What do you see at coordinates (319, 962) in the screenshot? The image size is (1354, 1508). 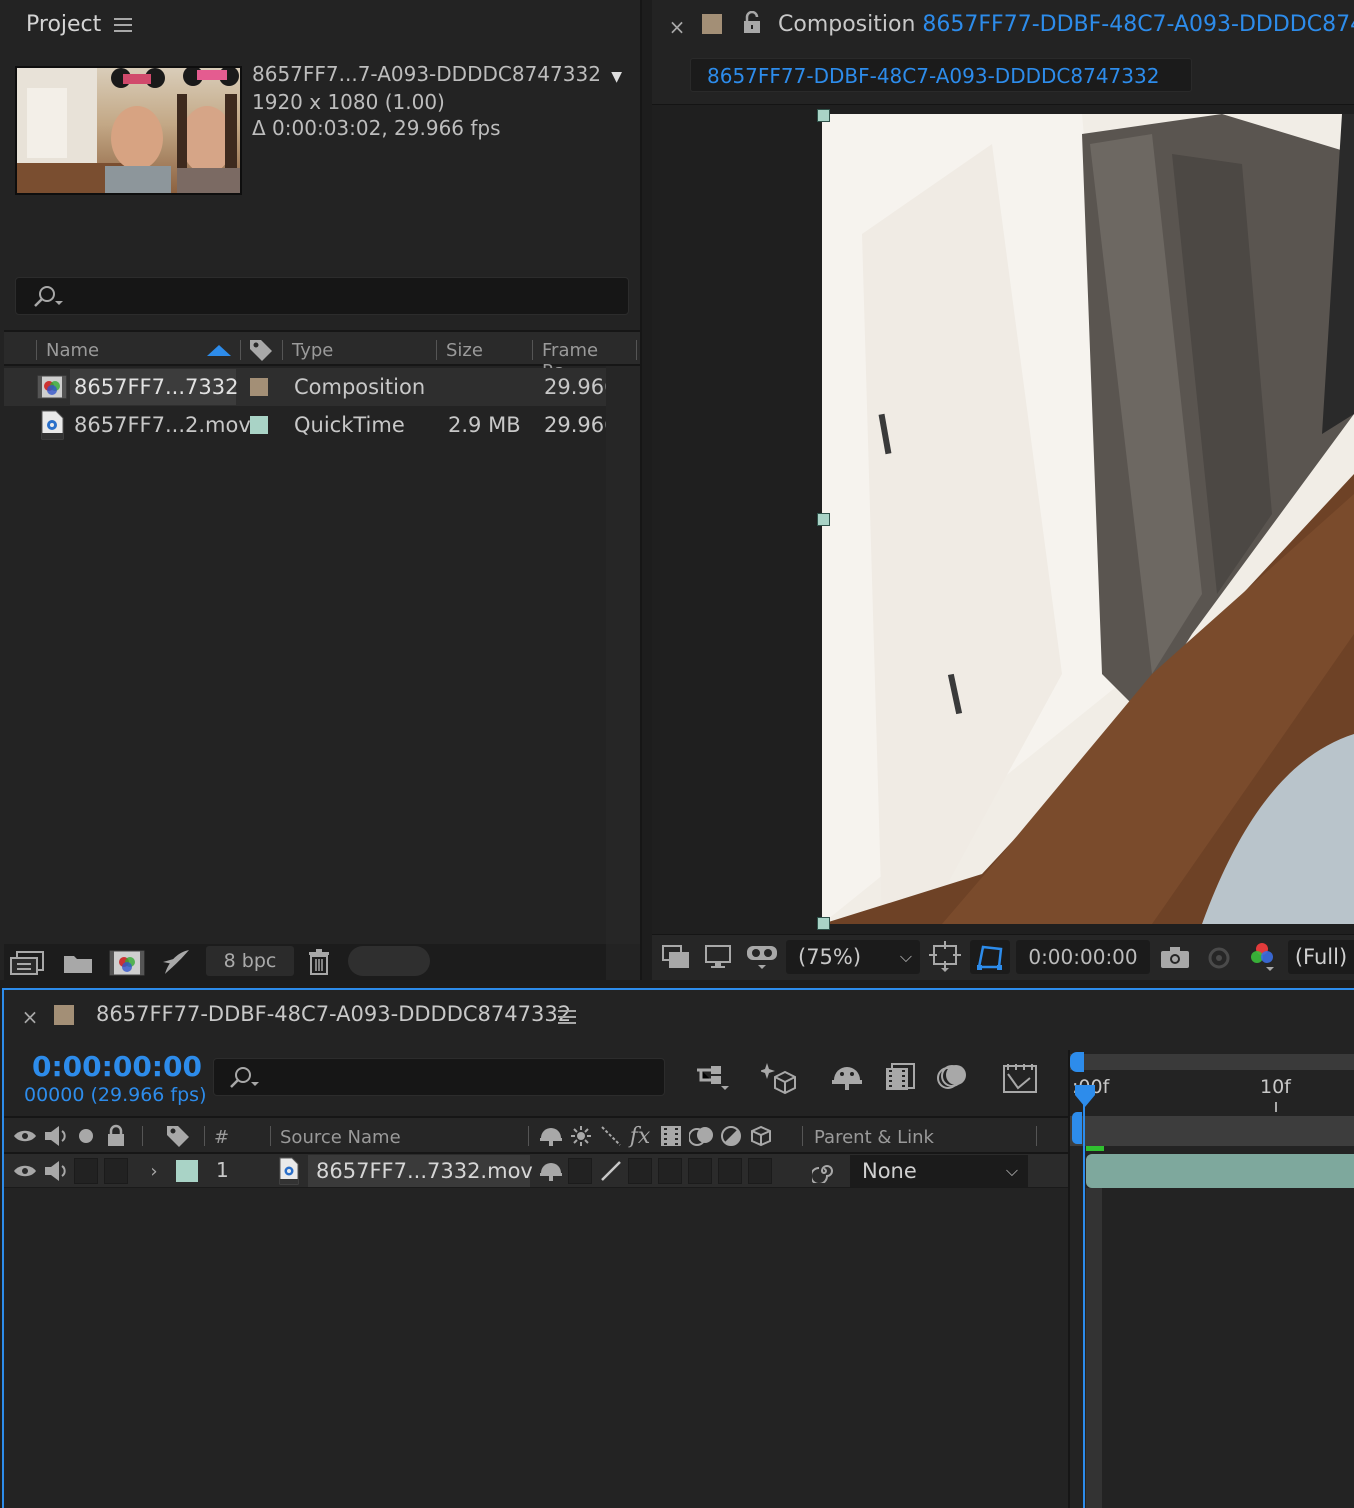 I see `trash-icon` at bounding box center [319, 962].